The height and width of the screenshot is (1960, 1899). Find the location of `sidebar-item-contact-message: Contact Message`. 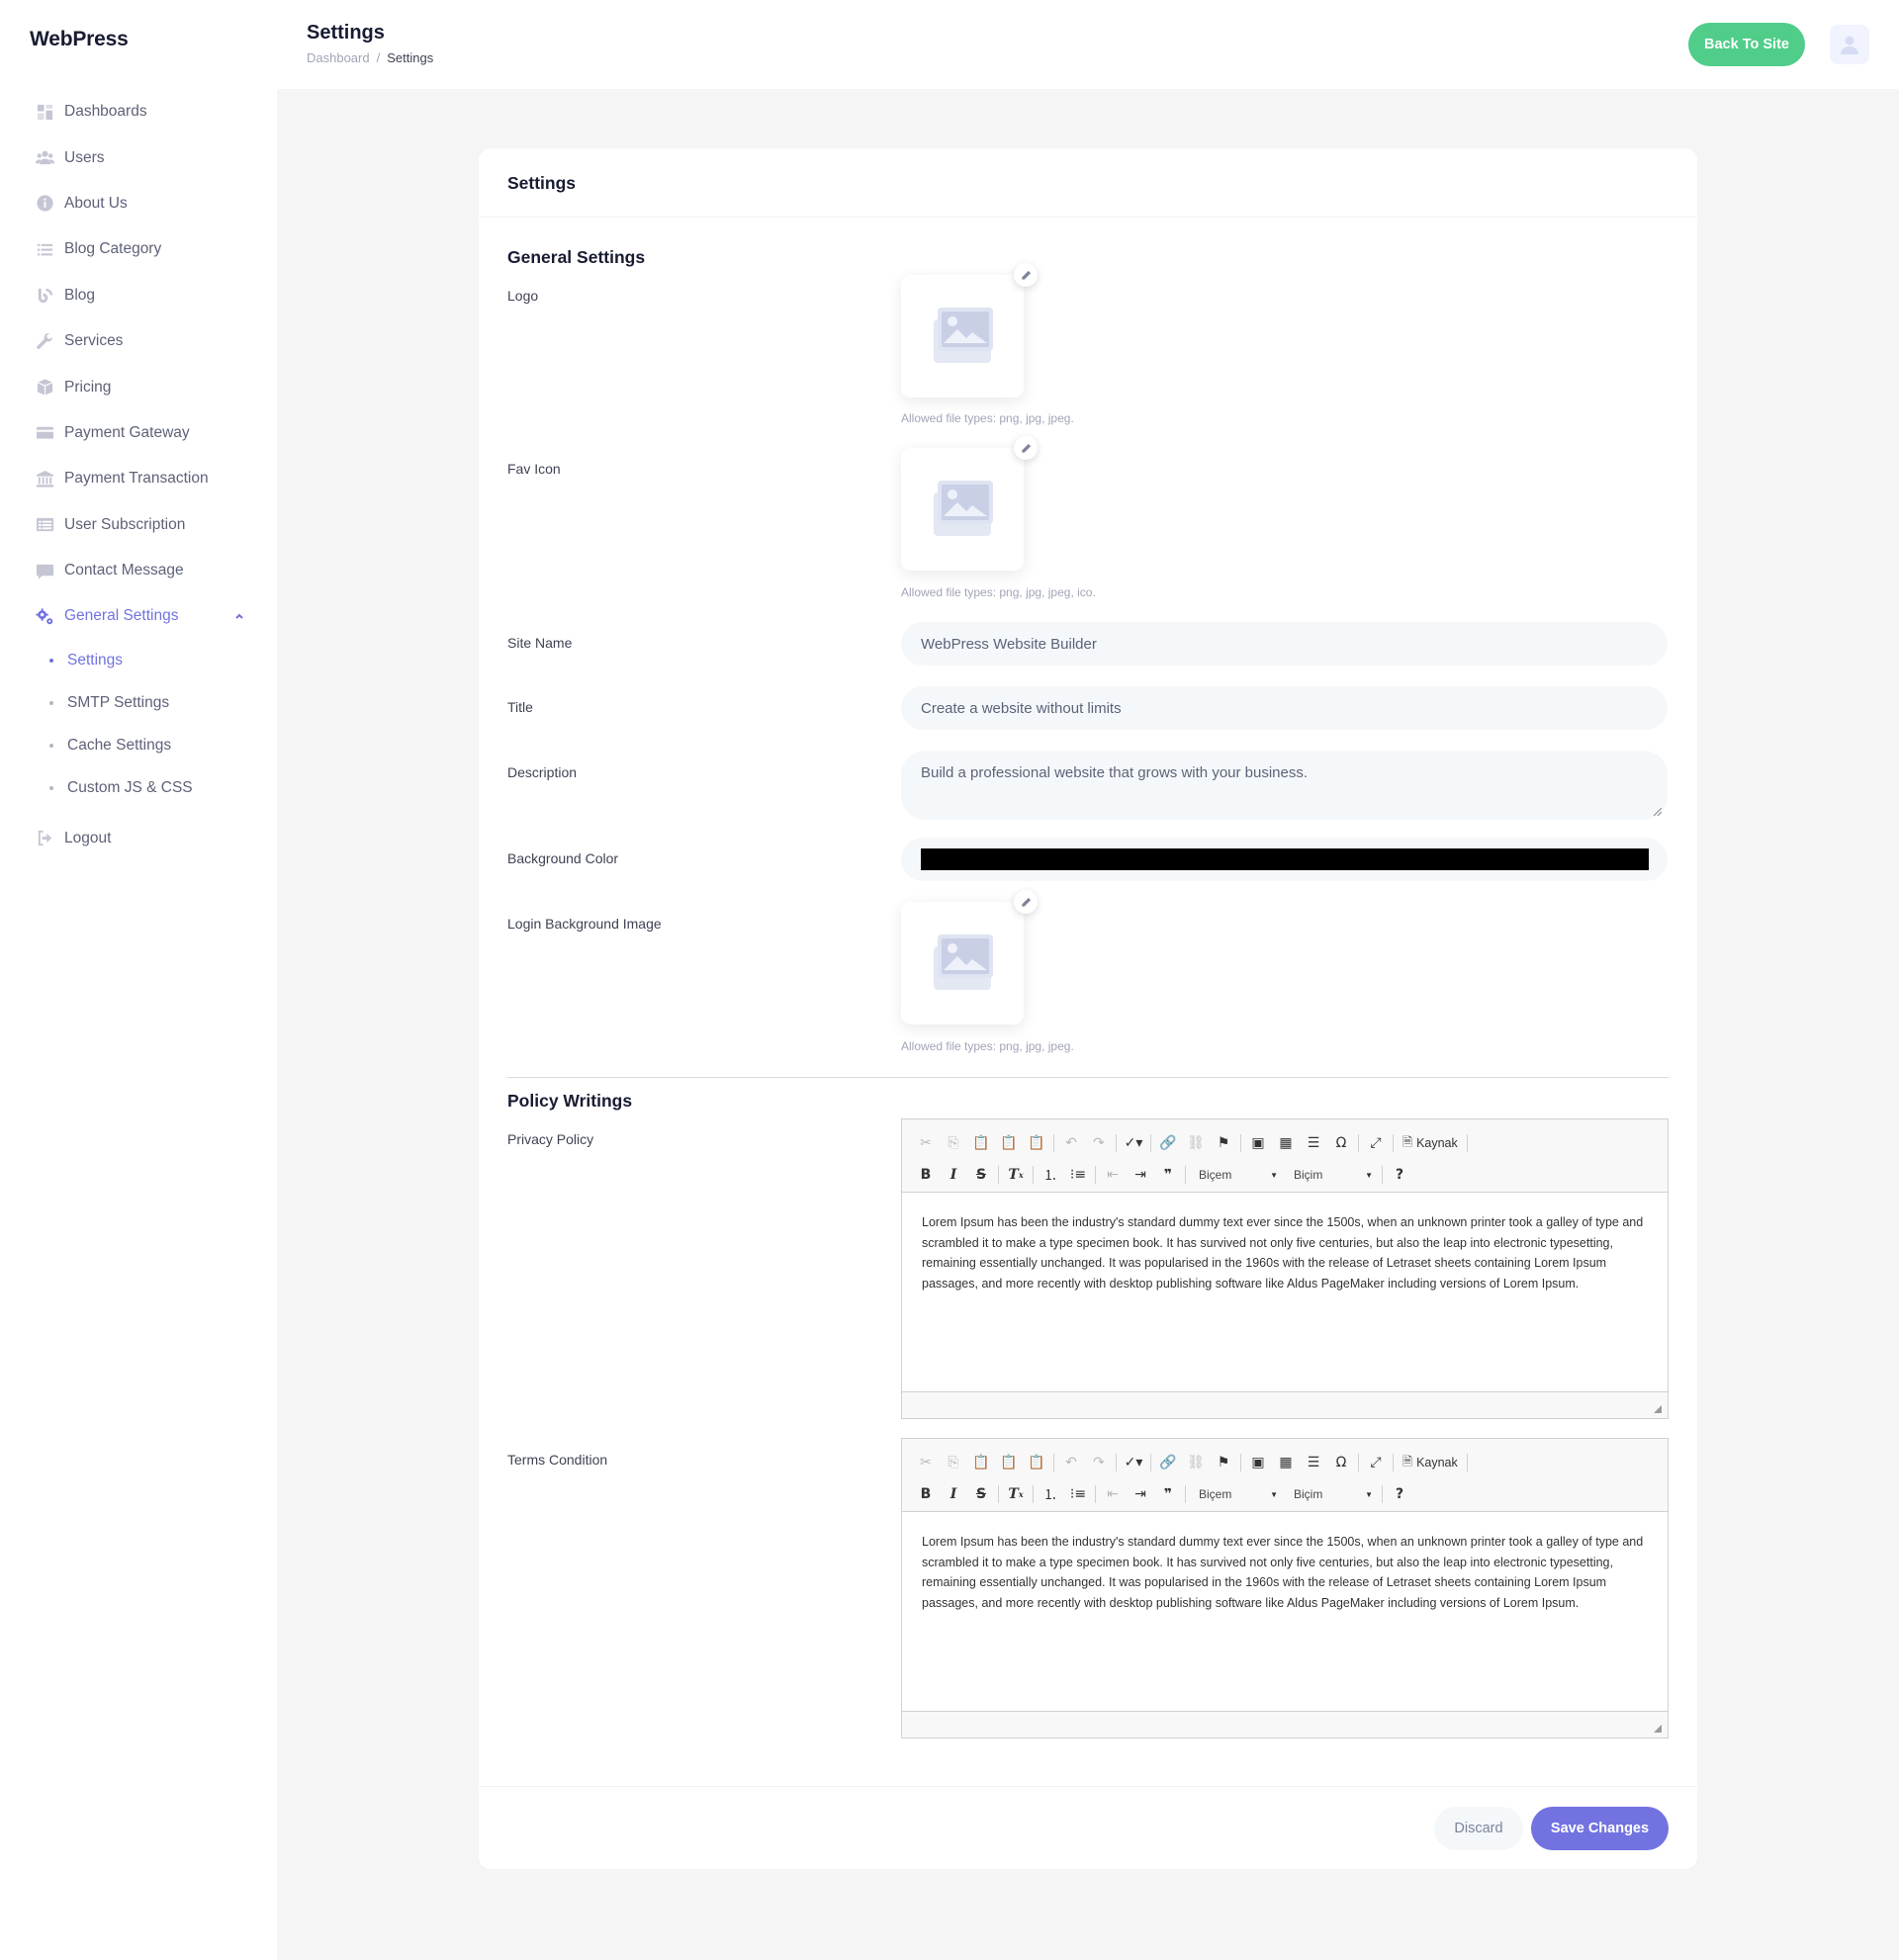

sidebar-item-contact-message: Contact Message is located at coordinates (138, 571).